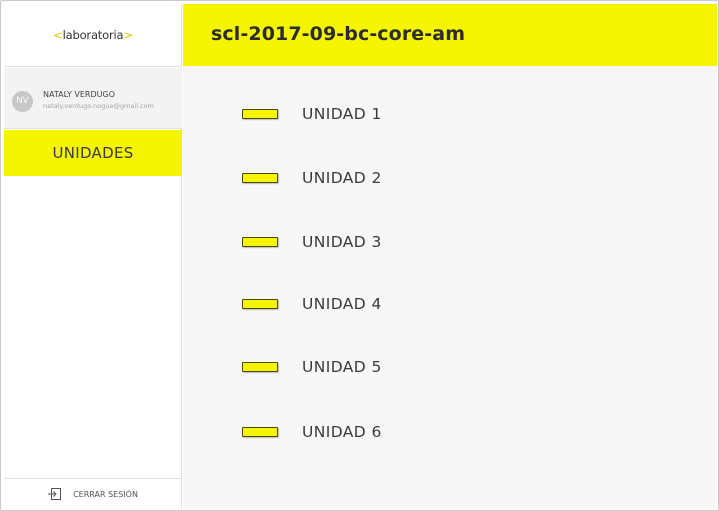 The height and width of the screenshot is (511, 719). I want to click on sidebar-item-label: UNIDADES, so click(93, 153).